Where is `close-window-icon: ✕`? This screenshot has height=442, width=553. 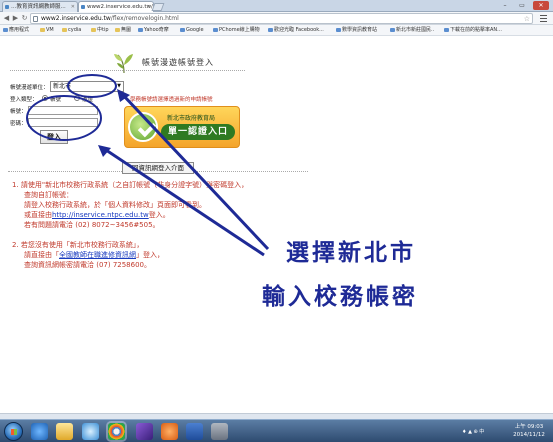
close-window-icon: ✕ is located at coordinates (541, 5).